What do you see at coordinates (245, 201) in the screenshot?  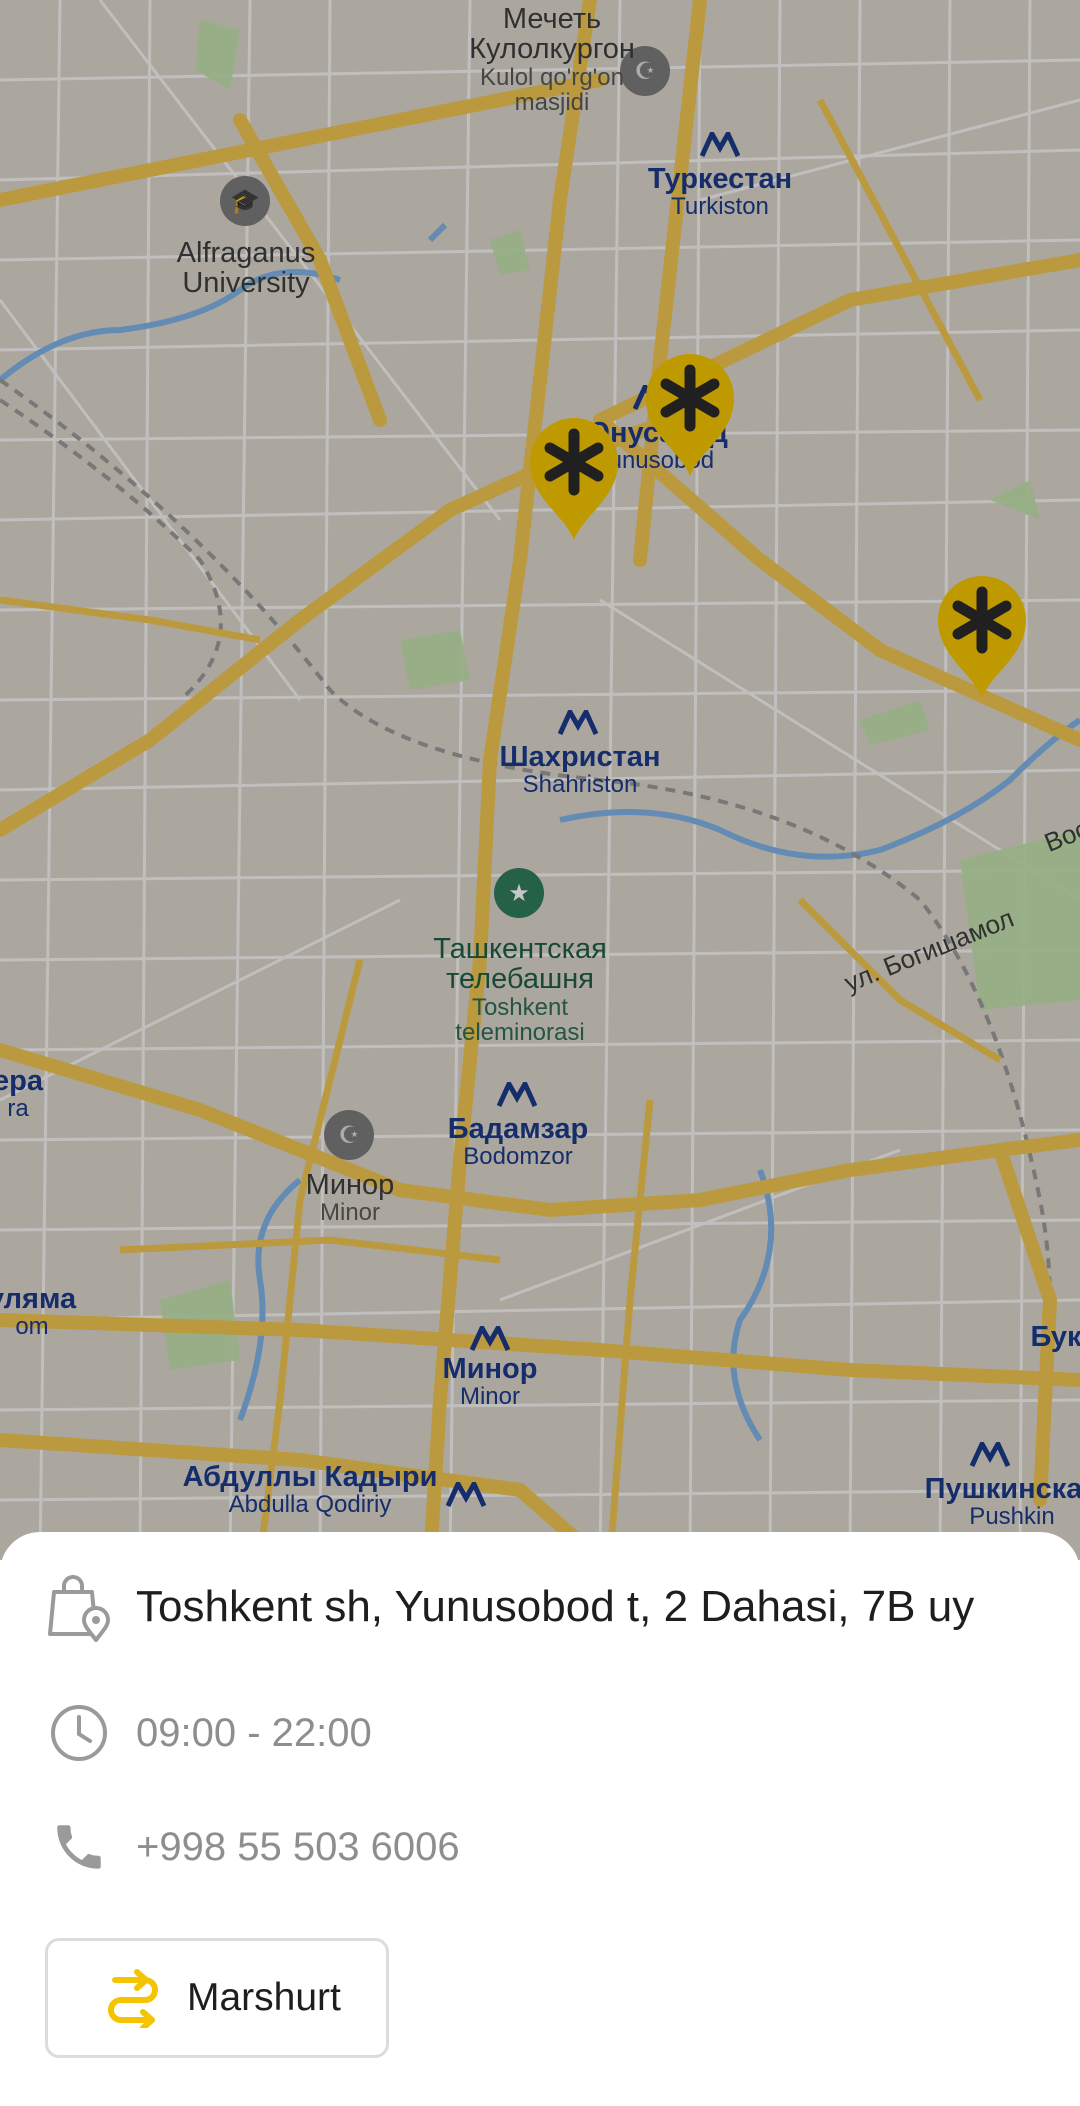 I see `university-icon: 🎓` at bounding box center [245, 201].